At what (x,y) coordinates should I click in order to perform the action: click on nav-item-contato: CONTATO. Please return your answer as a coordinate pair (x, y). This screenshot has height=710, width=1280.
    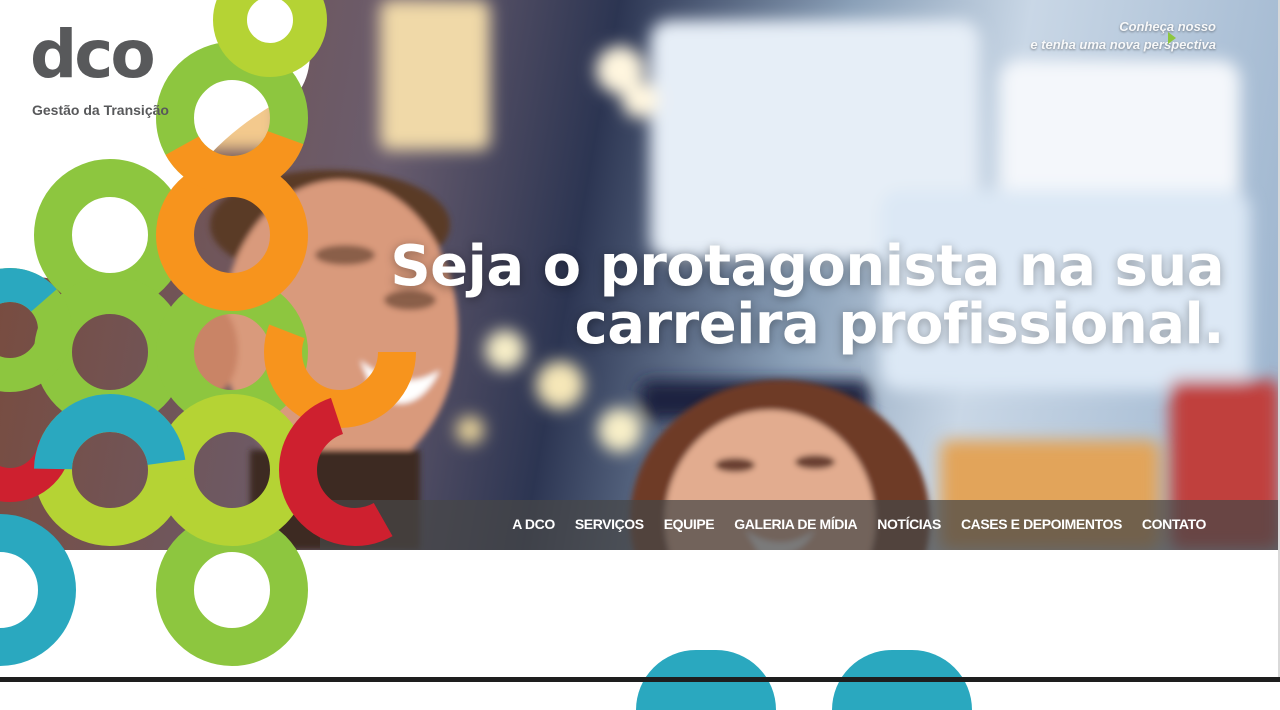
    Looking at the image, I should click on (1174, 524).